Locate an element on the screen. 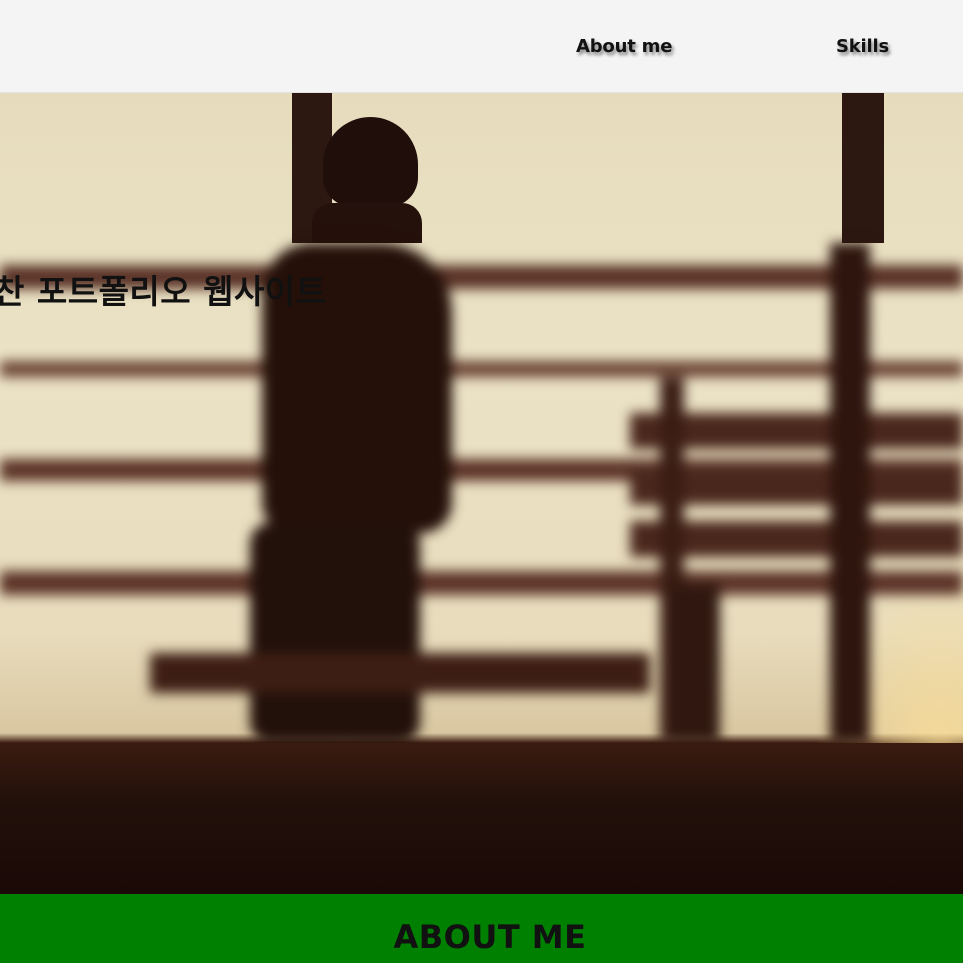 This screenshot has width=963, height=963. about-me-section: ABOUT ME is located at coordinates (481, 928).